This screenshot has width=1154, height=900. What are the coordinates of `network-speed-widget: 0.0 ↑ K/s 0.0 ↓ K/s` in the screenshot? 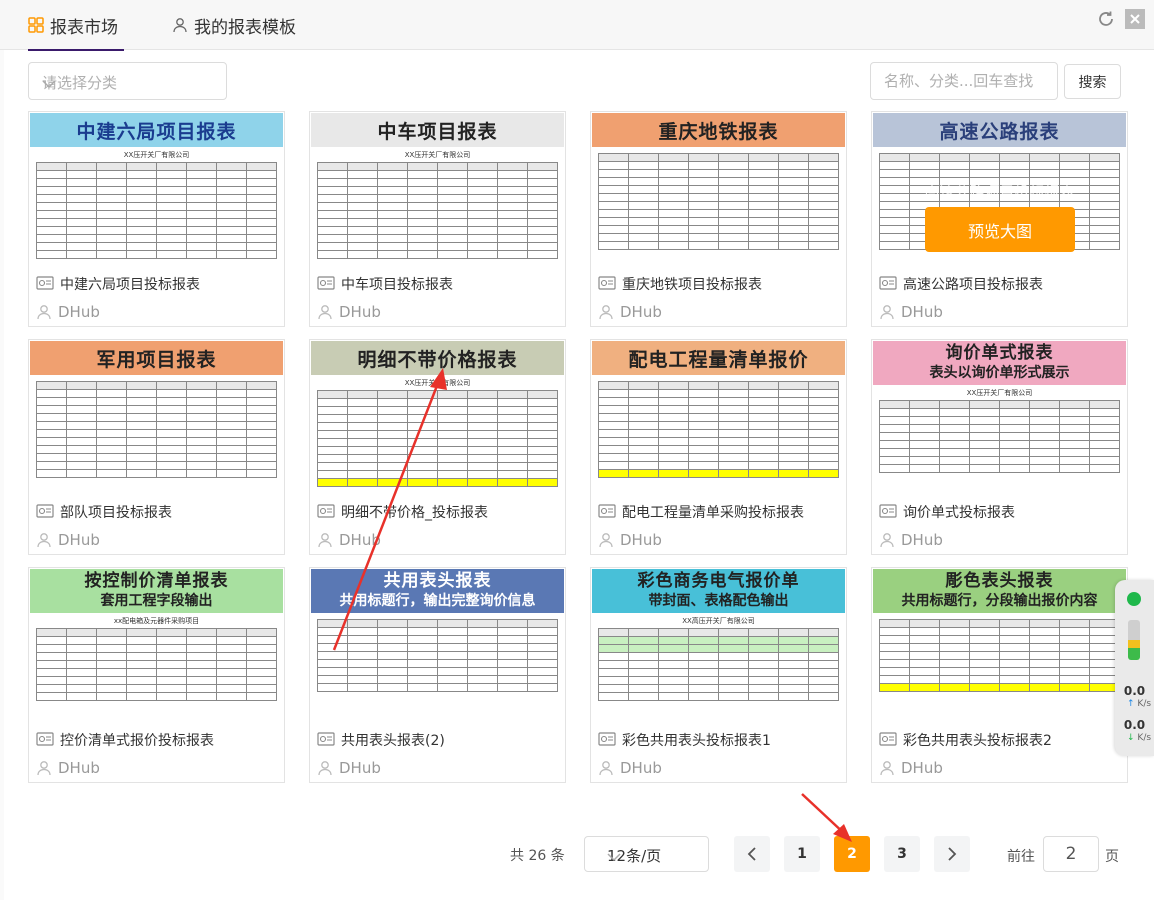 It's located at (1134, 668).